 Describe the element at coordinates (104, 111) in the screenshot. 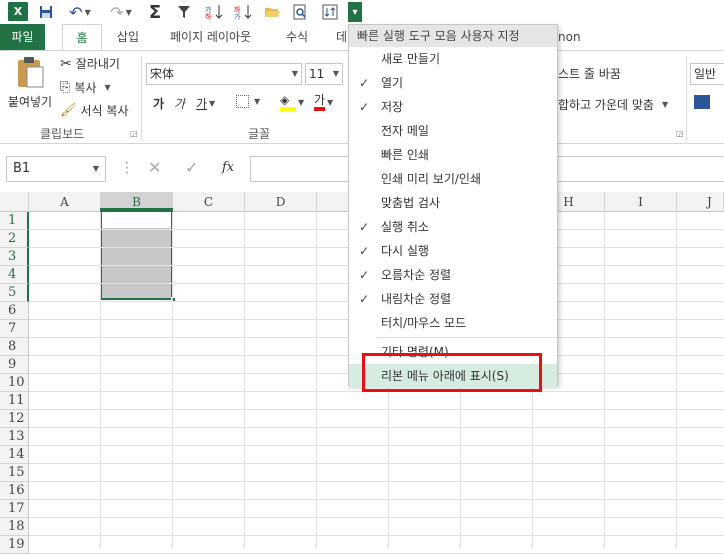

I see `format-painter-label: 서식 복사` at that location.